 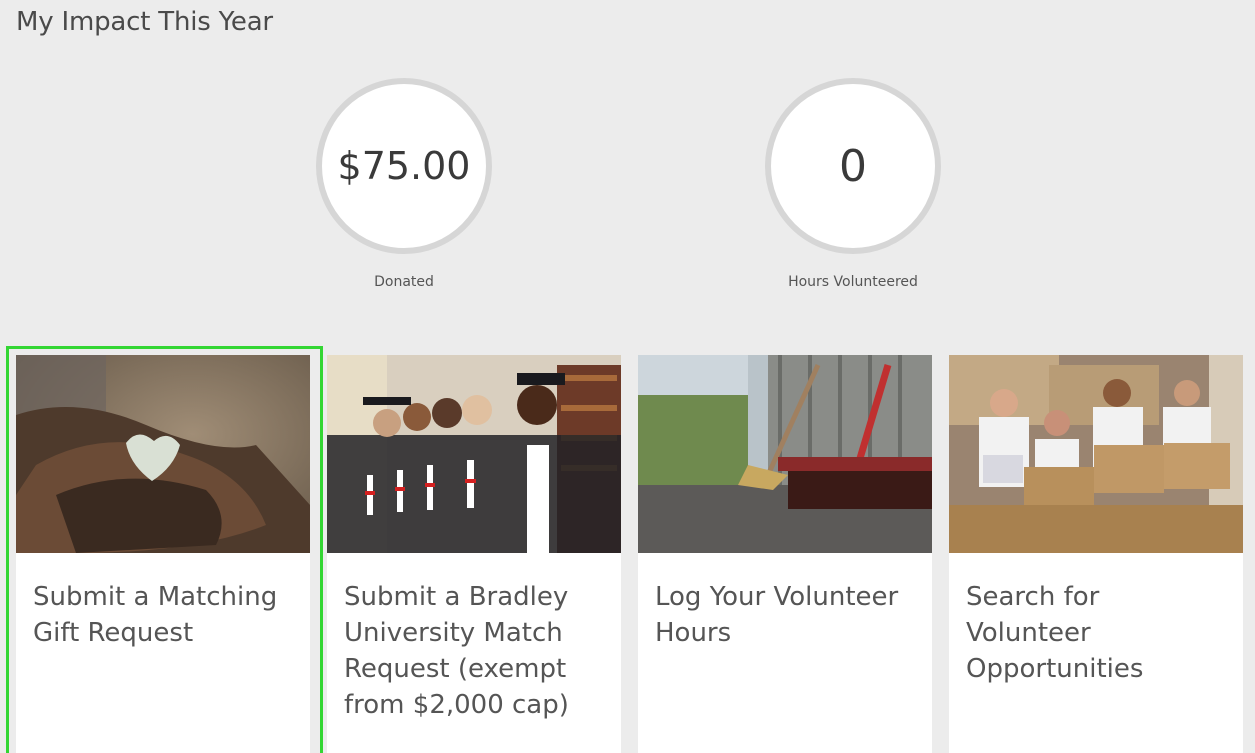 What do you see at coordinates (474, 454) in the screenshot?
I see `graduates-image` at bounding box center [474, 454].